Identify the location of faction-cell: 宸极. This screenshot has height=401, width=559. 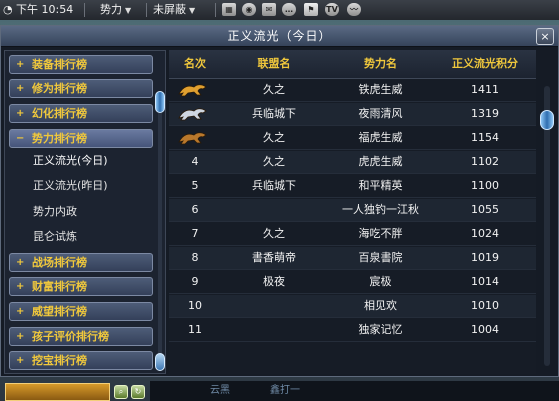
(380, 281).